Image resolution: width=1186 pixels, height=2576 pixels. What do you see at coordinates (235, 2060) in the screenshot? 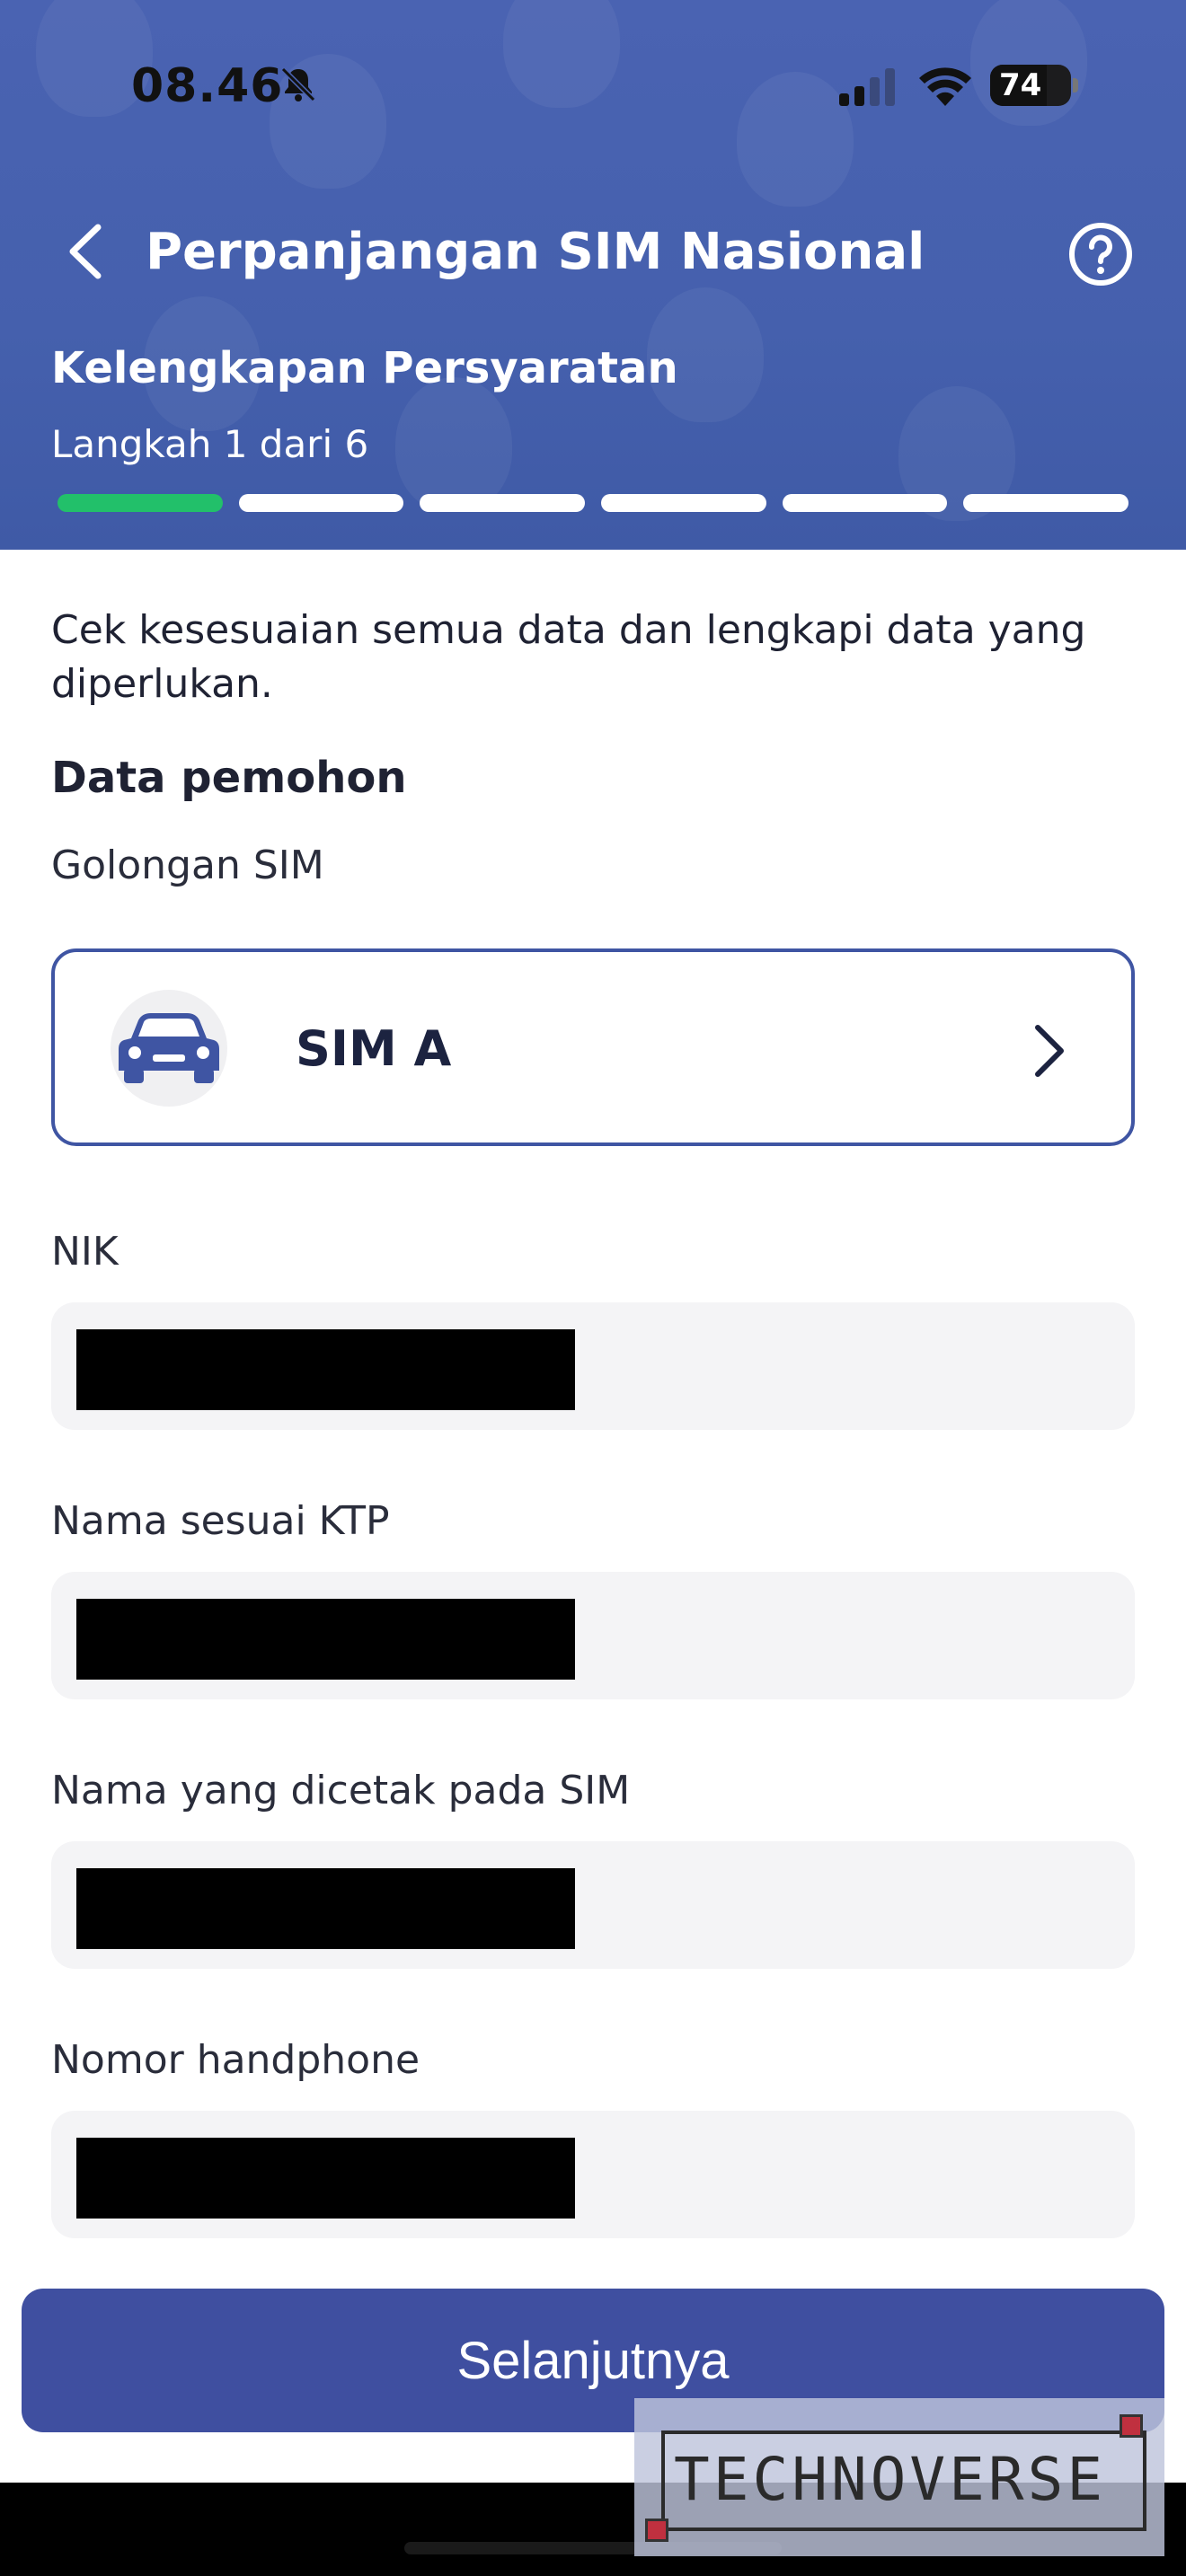
I see `phone-number-label: Nomor handphone` at bounding box center [235, 2060].